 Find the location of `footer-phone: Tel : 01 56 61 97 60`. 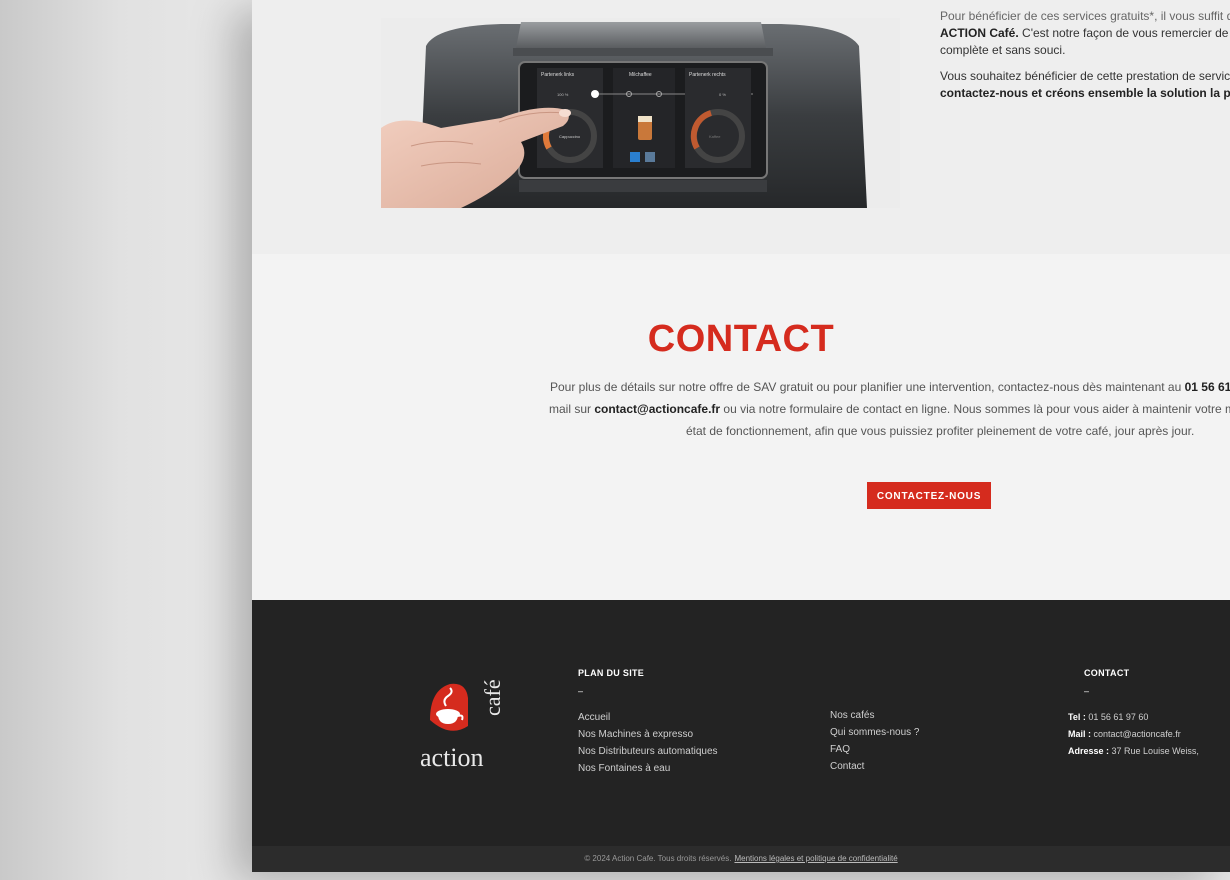

footer-phone: Tel : 01 56 61 97 60 is located at coordinates (1108, 717).